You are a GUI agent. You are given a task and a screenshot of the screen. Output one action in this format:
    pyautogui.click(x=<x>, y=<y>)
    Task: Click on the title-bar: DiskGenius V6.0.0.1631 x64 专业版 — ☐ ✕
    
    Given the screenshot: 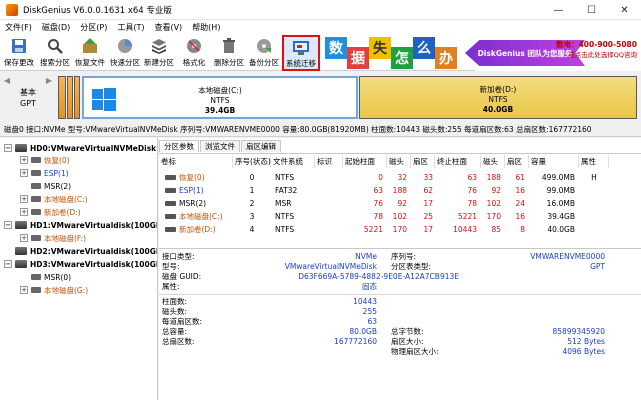 What is the action you would take?
    pyautogui.click(x=320, y=10)
    